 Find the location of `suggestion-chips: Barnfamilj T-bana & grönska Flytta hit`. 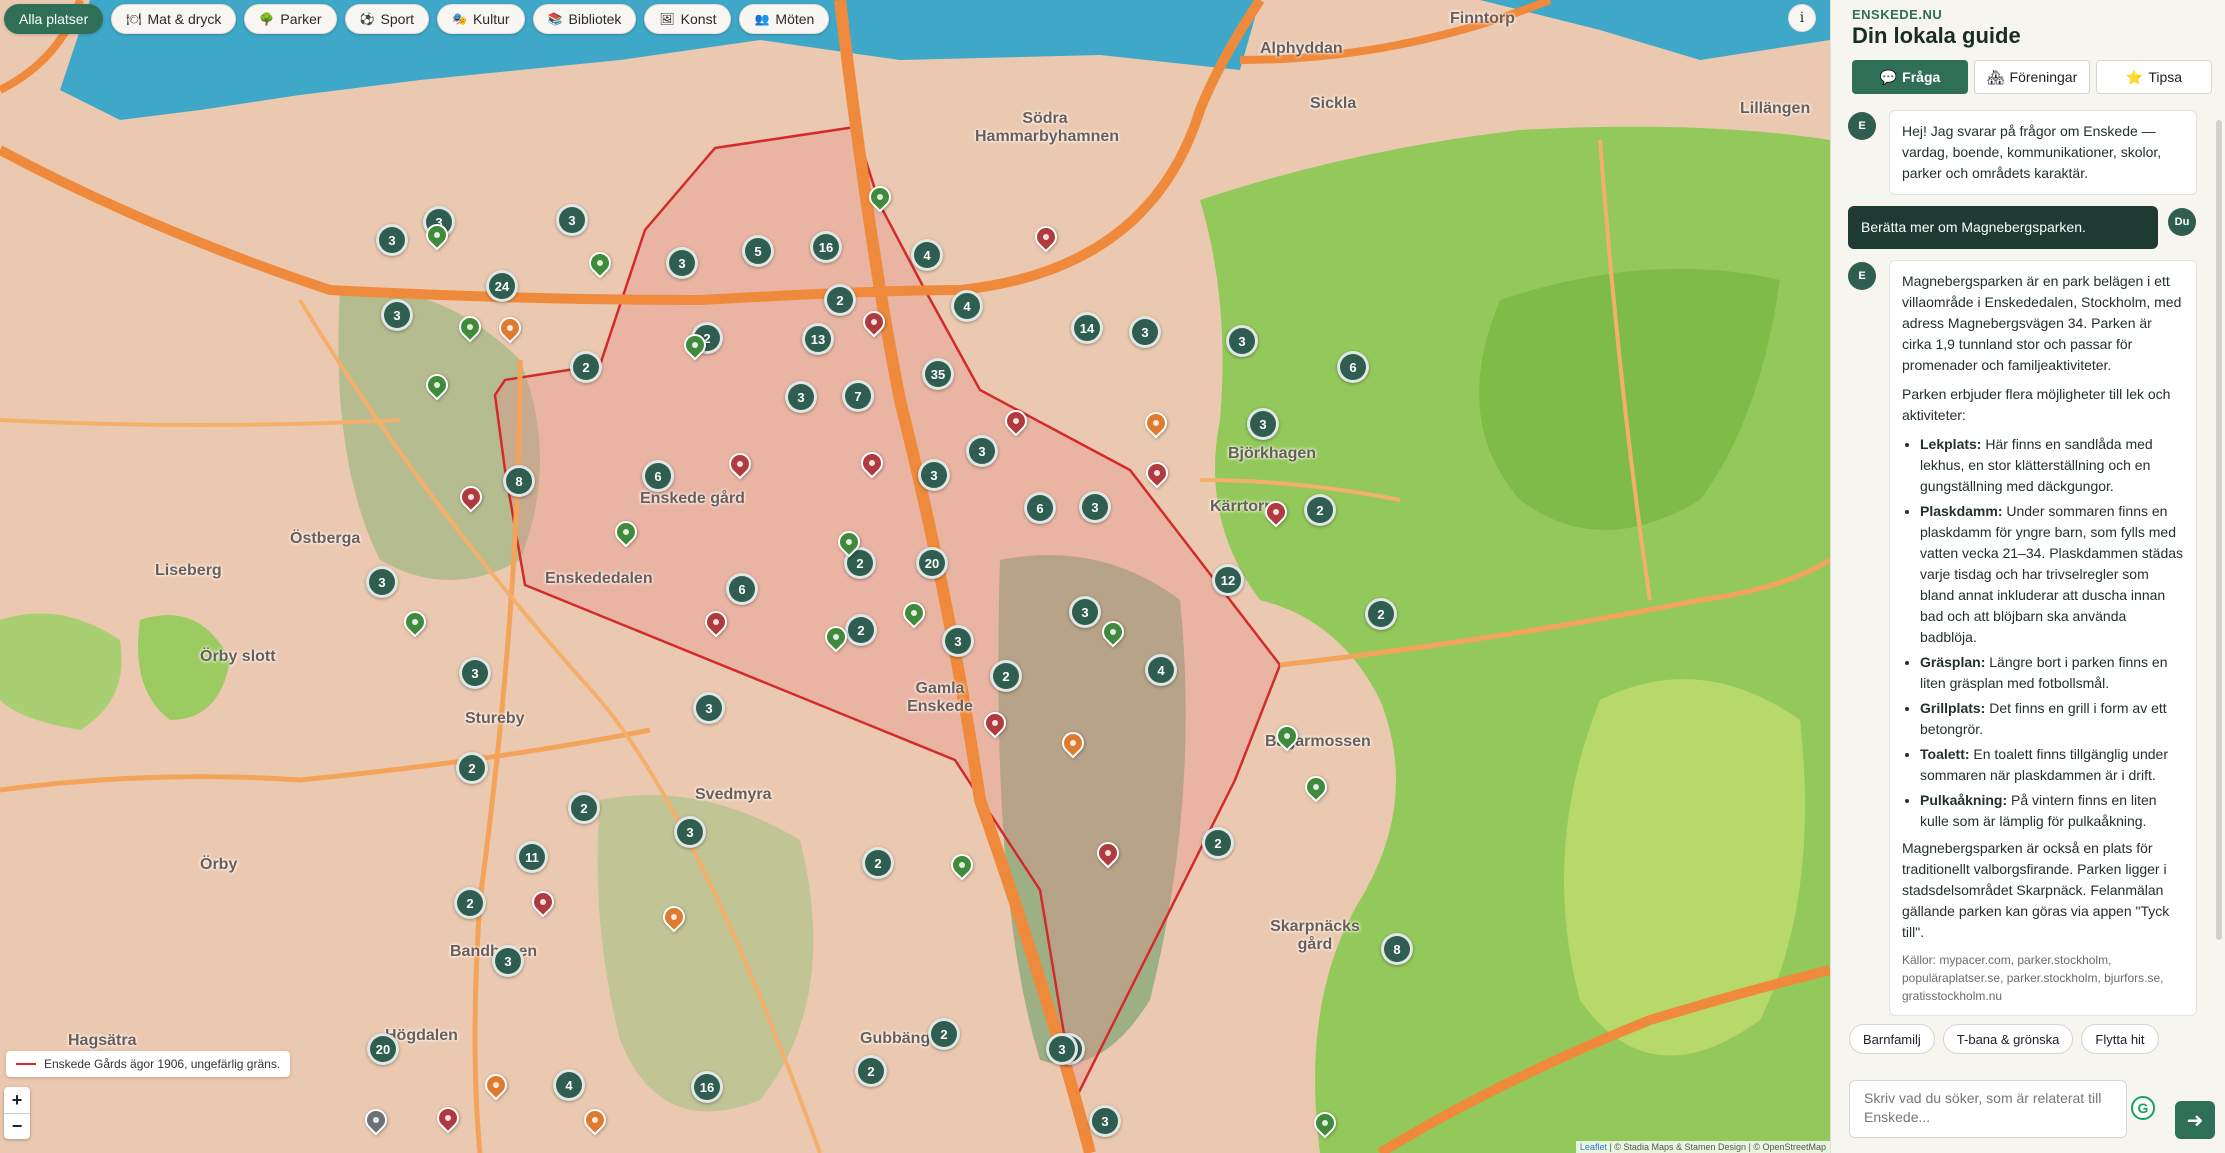

suggestion-chips: Barnfamilj T-bana & grönska Flytta hit is located at coordinates (2004, 1039).